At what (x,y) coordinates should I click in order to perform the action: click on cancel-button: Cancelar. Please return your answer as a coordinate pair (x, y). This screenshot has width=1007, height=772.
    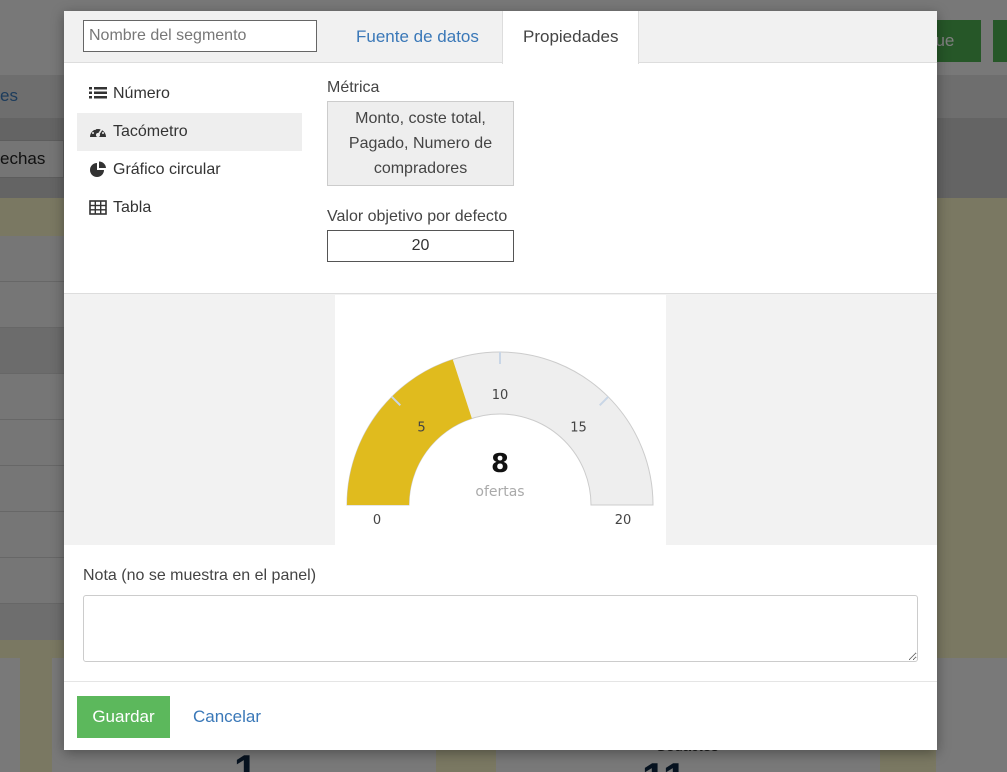
    Looking at the image, I should click on (227, 717).